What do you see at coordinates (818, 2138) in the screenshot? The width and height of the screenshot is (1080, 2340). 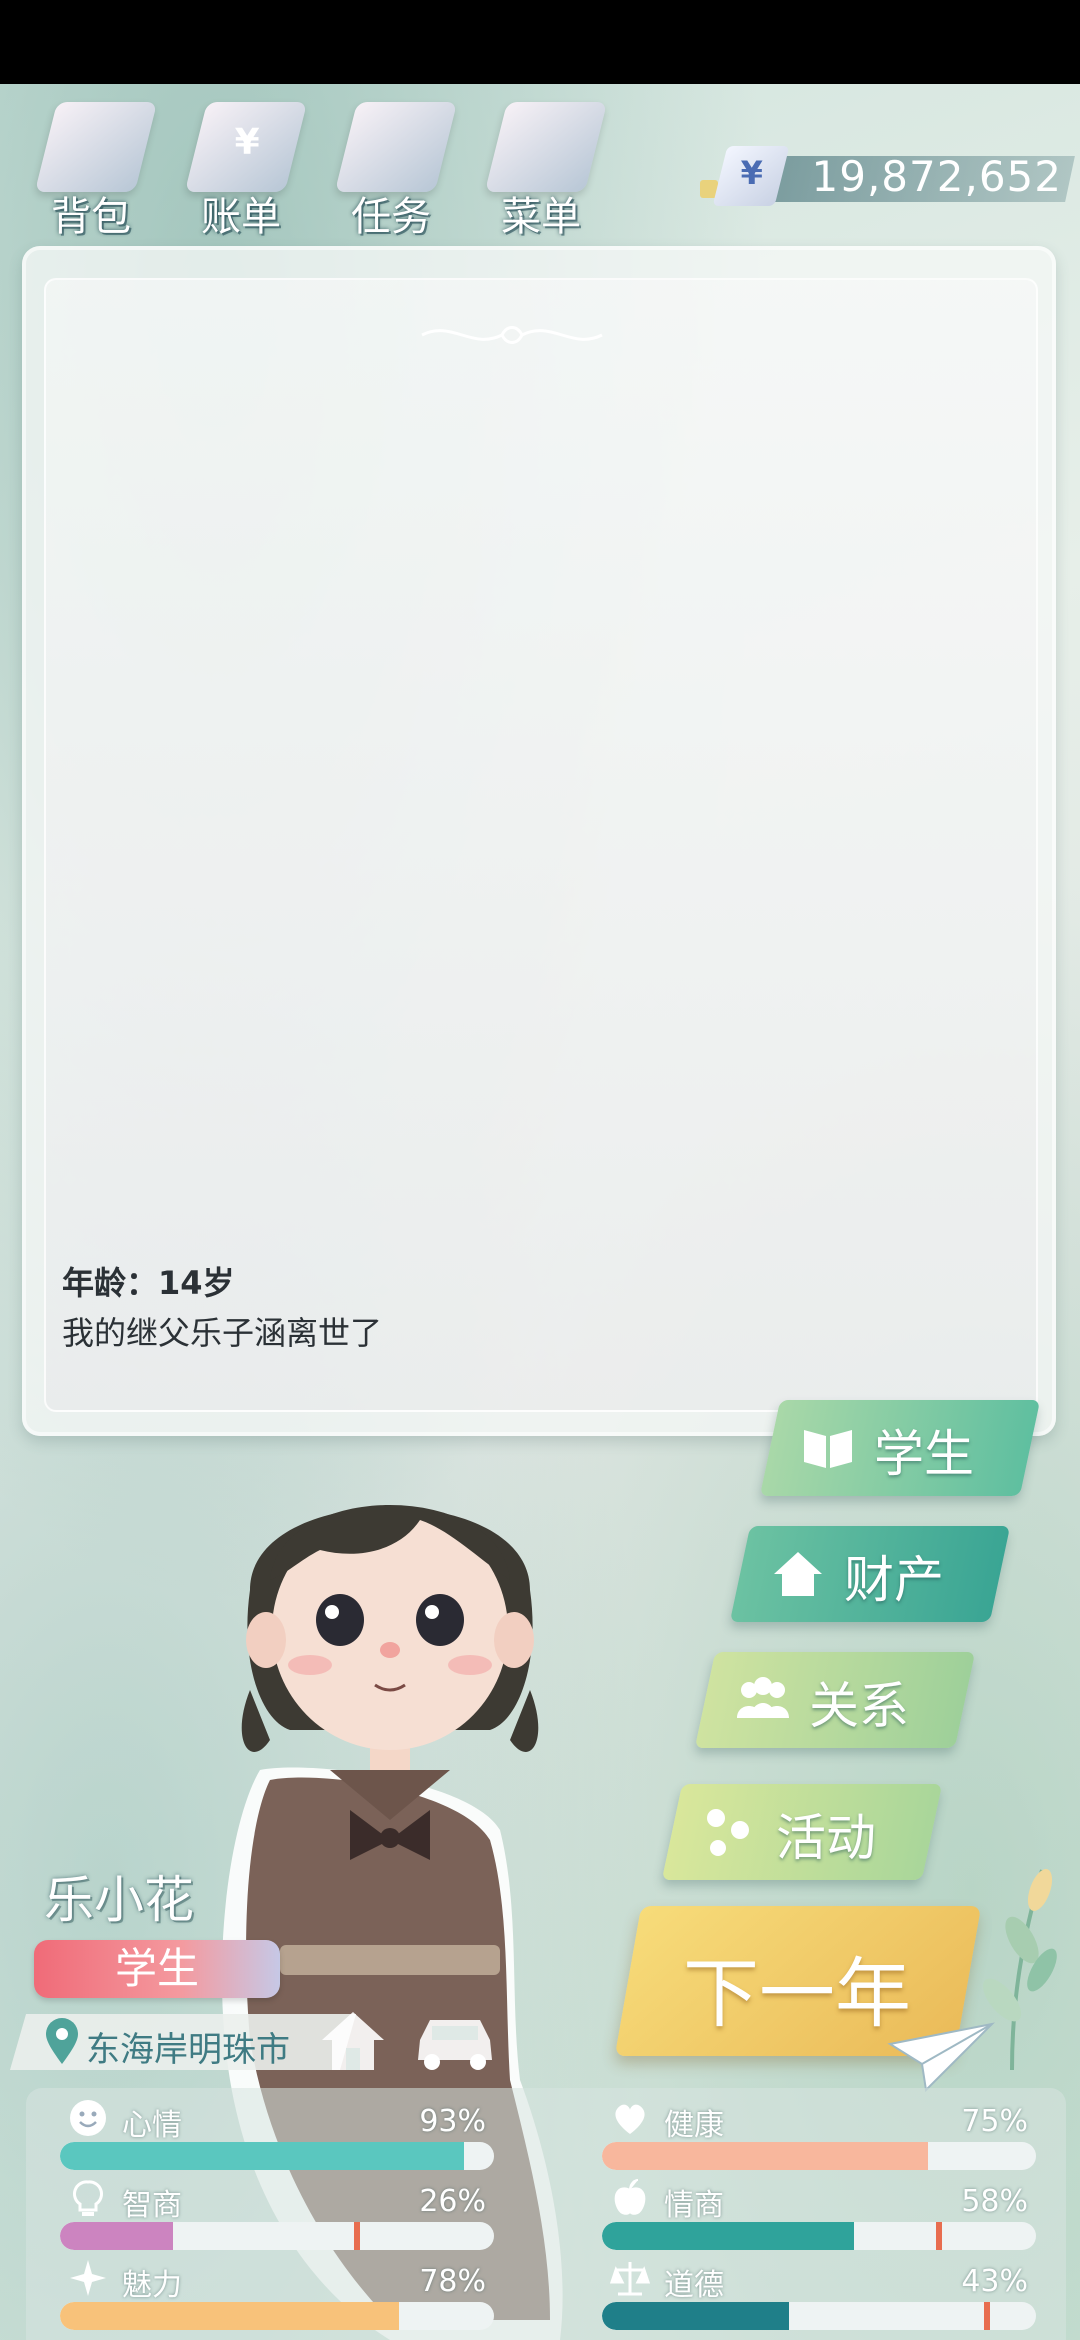 I see `stat-health: 健康 75%` at bounding box center [818, 2138].